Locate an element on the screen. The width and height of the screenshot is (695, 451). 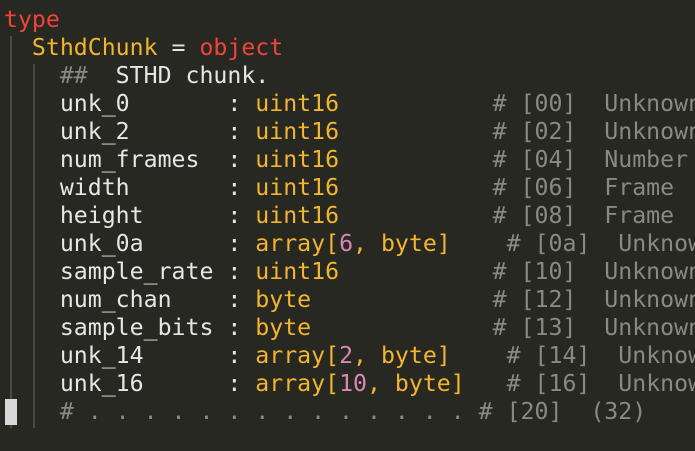
field-comment: # [10] Unknown is located at coordinates (593, 271).